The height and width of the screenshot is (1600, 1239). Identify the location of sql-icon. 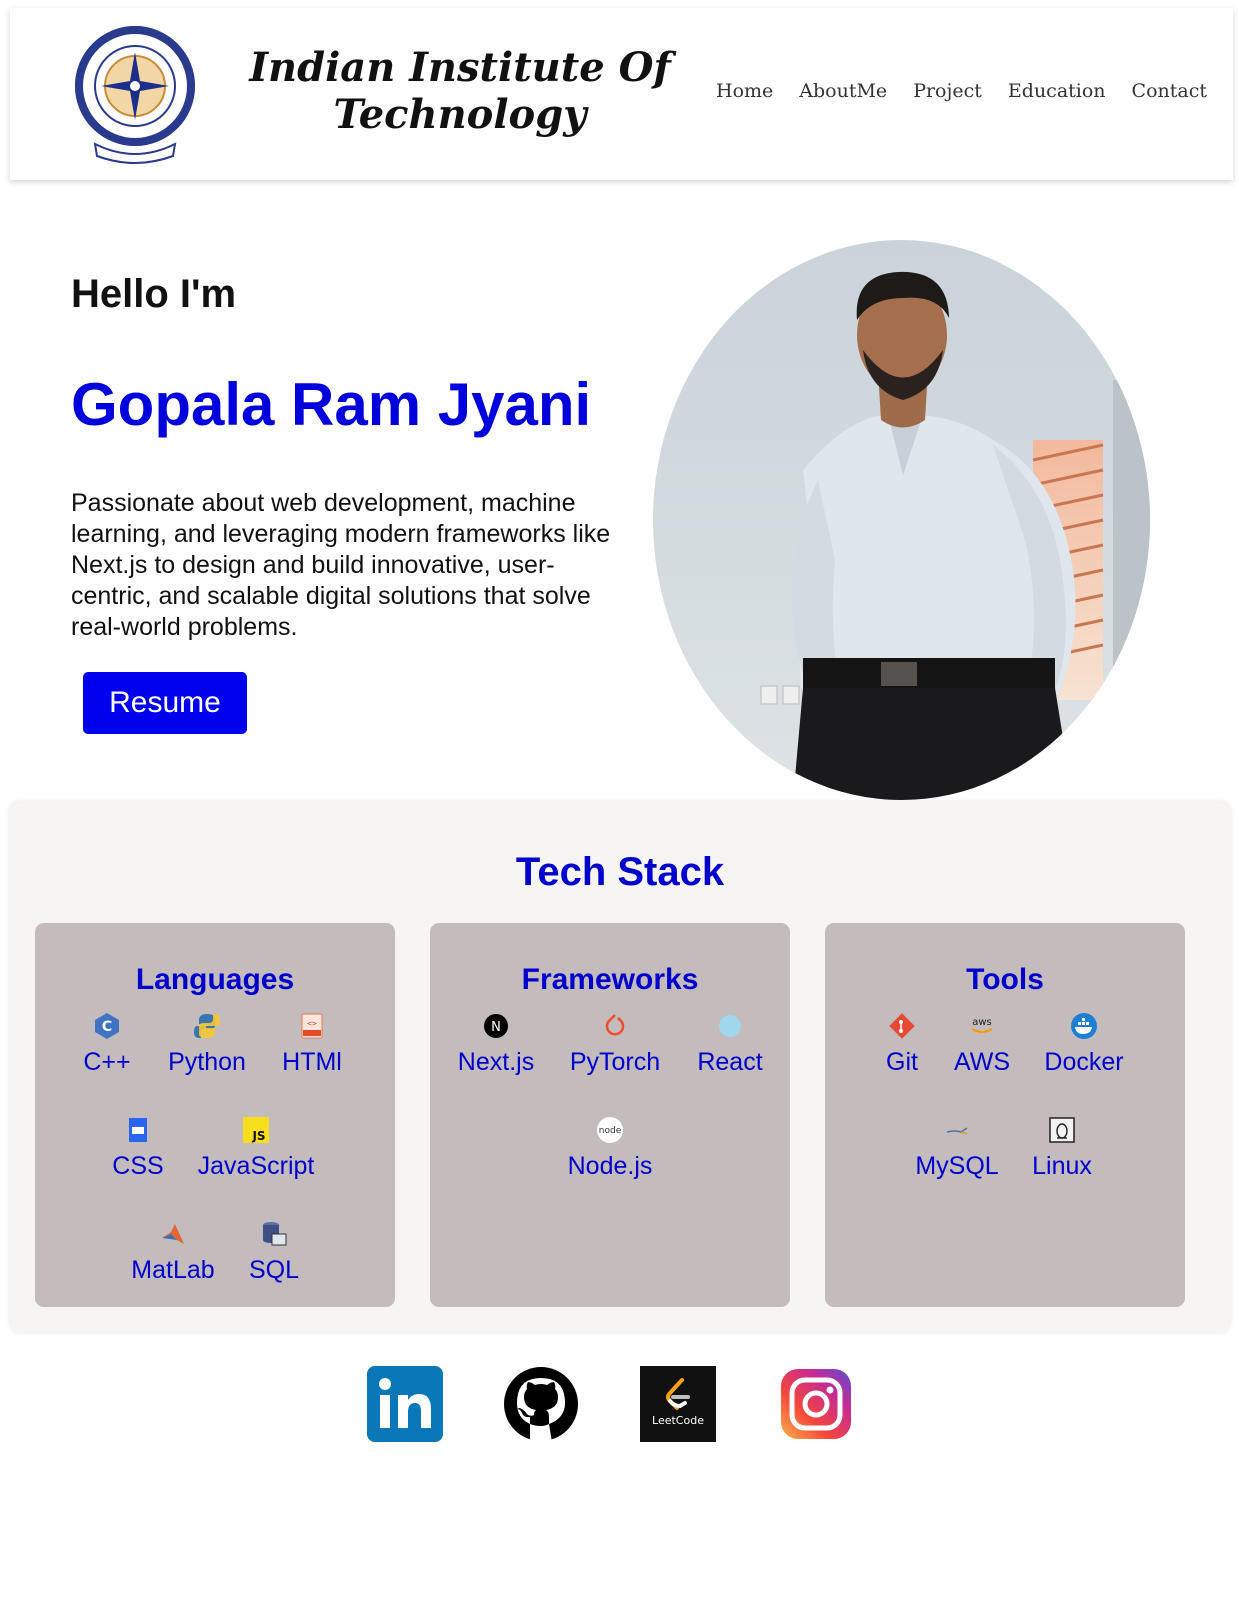
(275, 1234).